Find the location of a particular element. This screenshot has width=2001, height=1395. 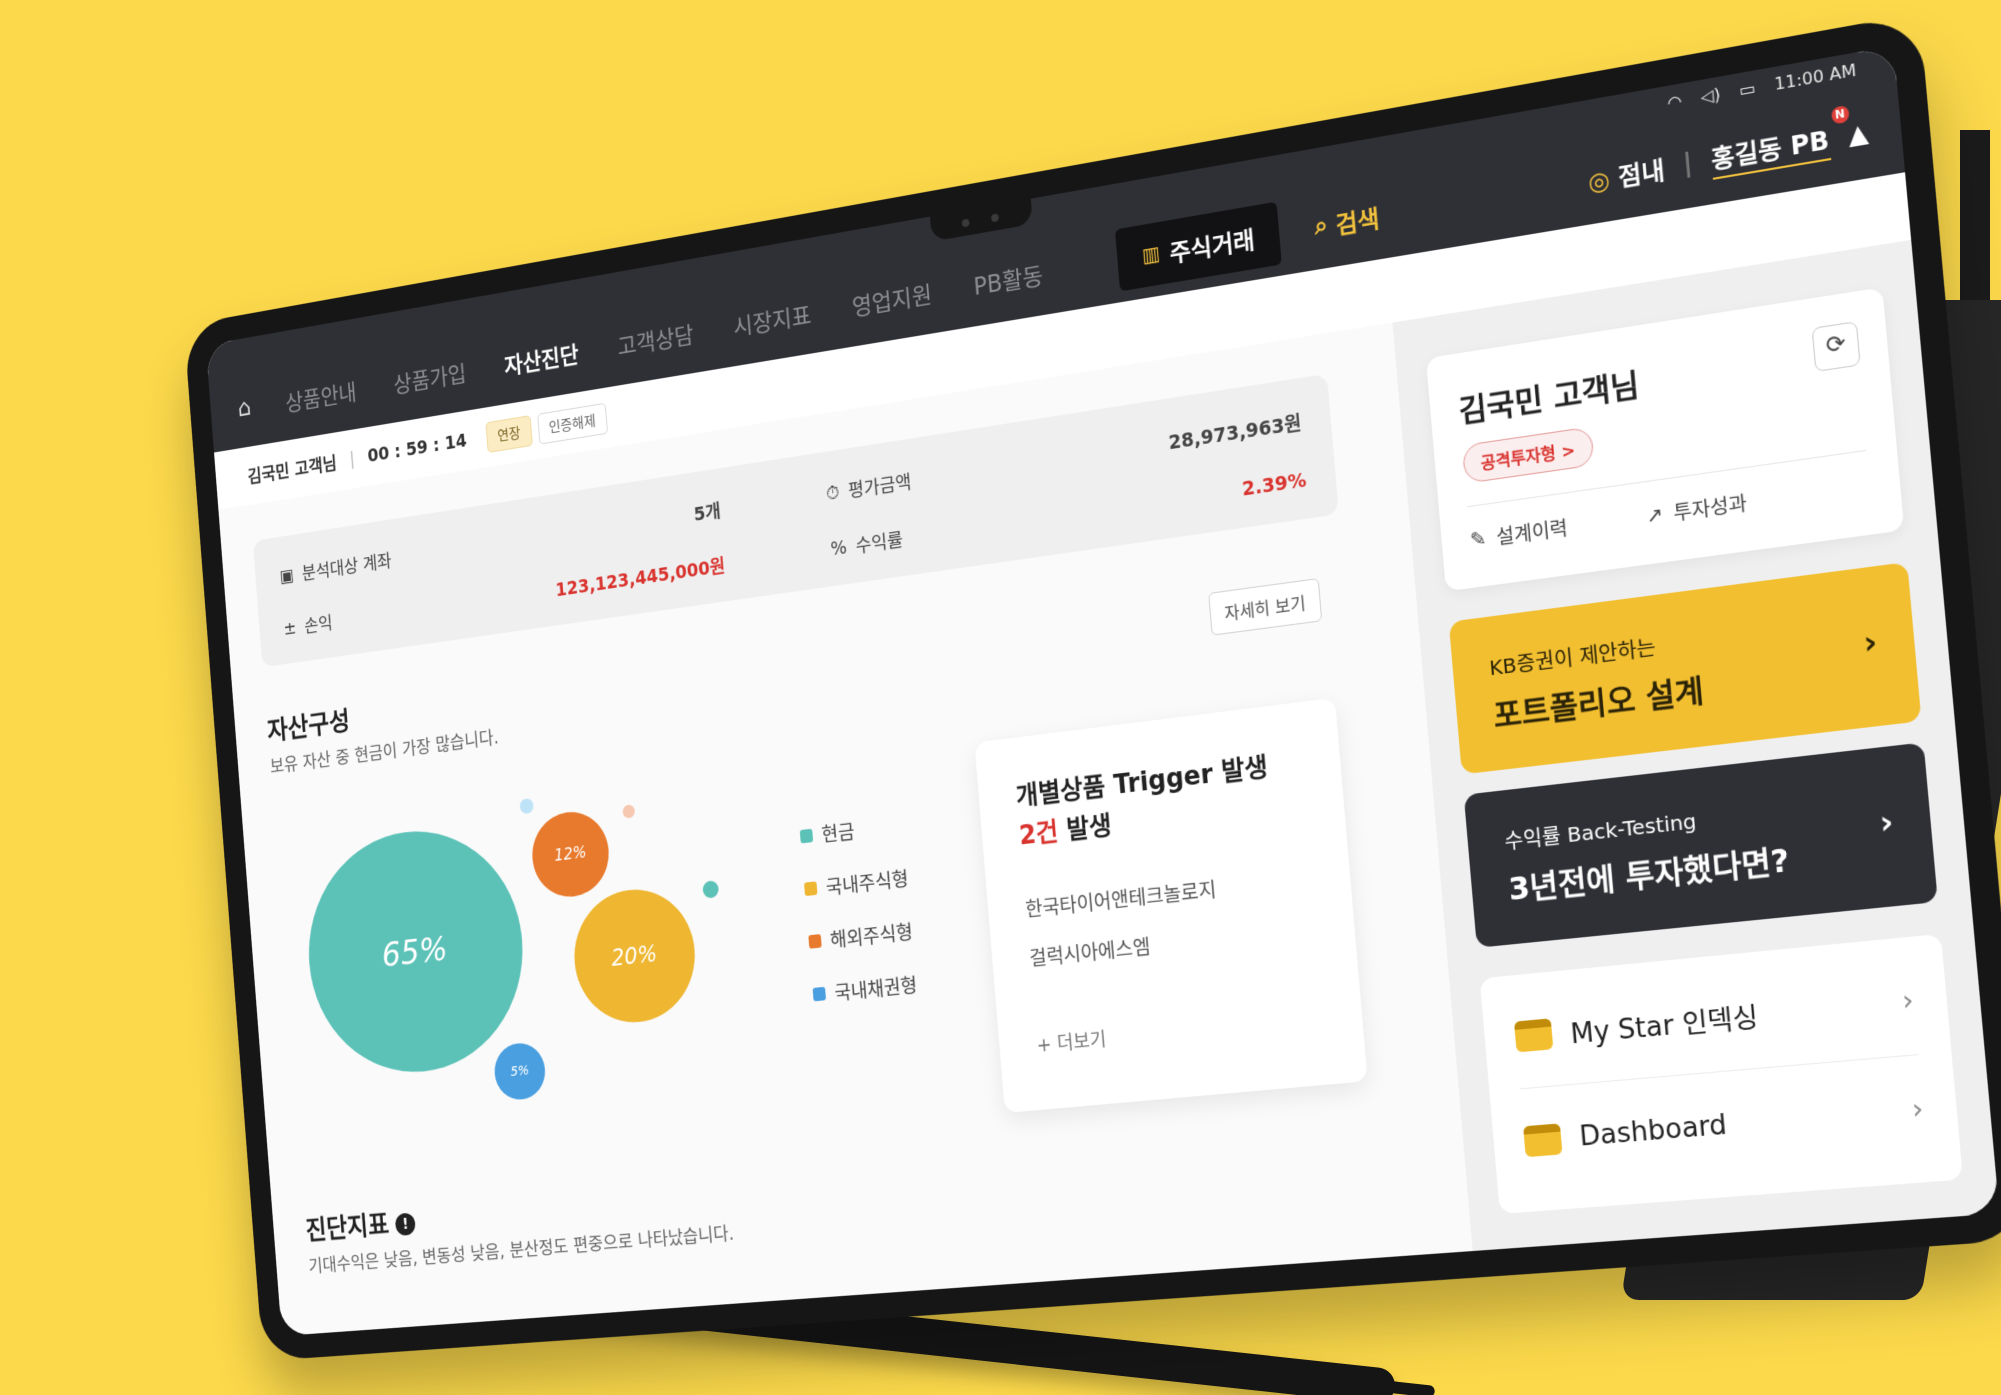

design-history-button: ✎ 설계이력 is located at coordinates (1519, 533).